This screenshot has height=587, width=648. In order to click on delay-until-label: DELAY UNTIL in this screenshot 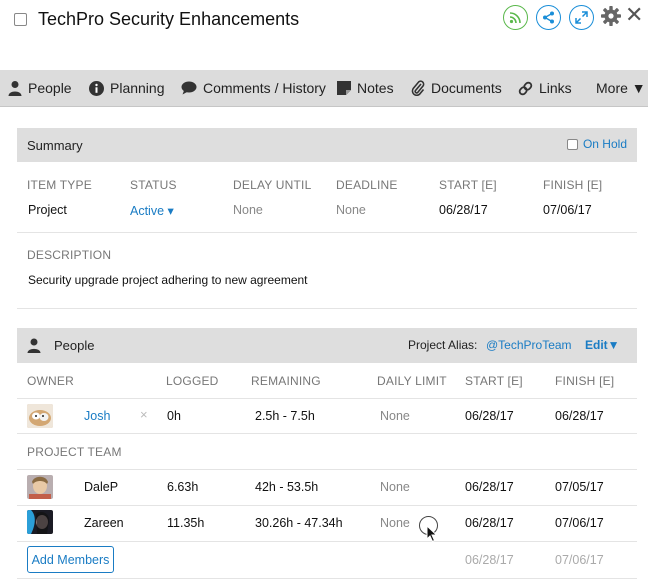, I will do `click(272, 185)`.